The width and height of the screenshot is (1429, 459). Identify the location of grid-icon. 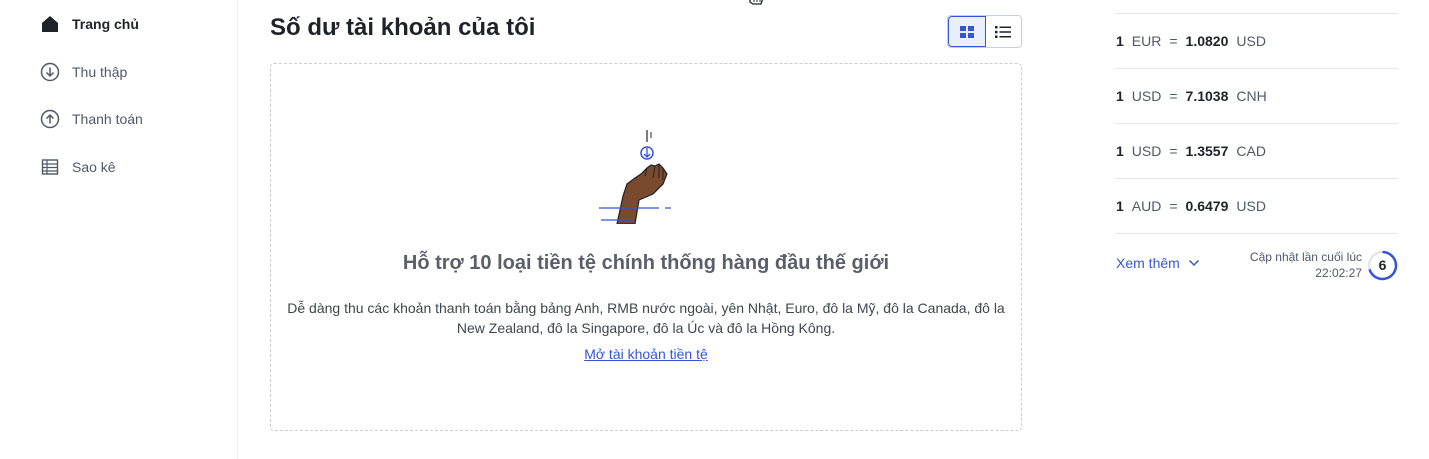
(966, 31).